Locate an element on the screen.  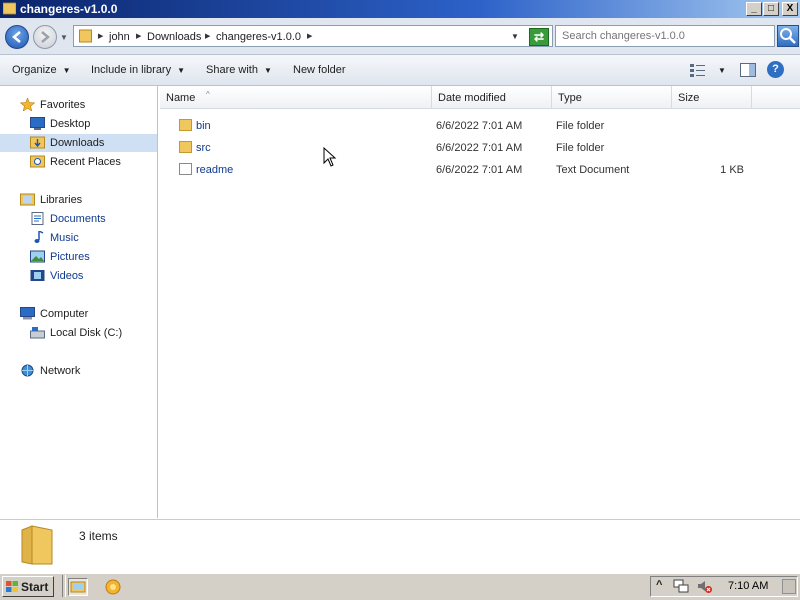
share-with-menu: Share with ▼ is located at coordinates (239, 70).